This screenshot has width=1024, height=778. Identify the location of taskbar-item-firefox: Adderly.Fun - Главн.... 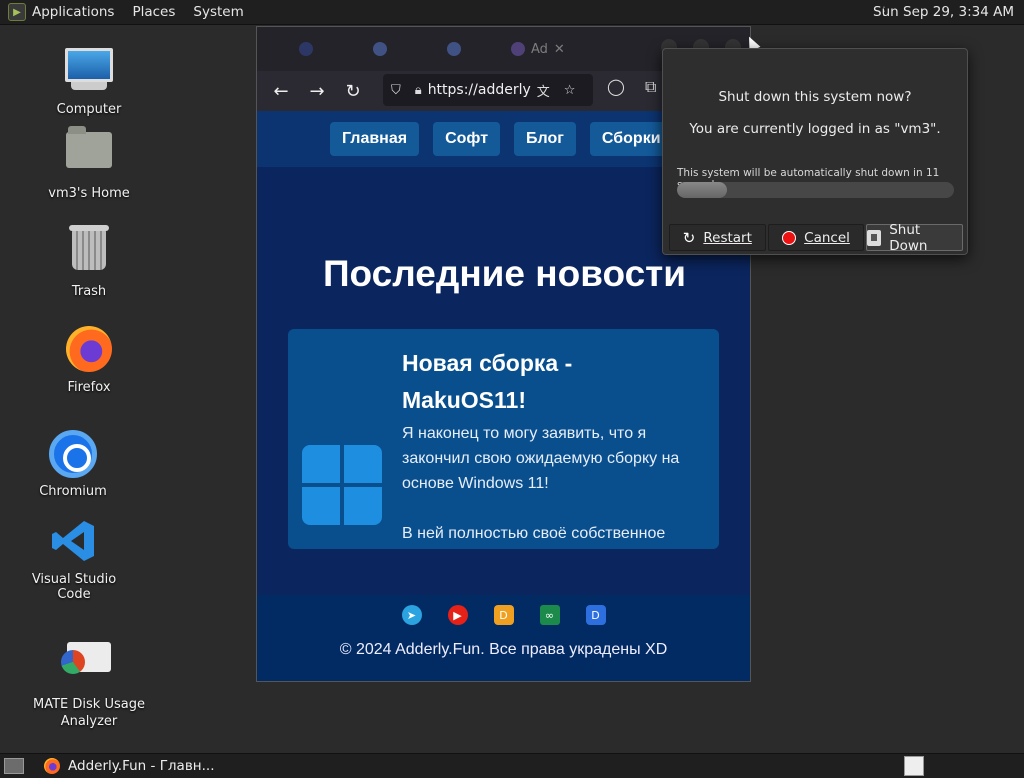
(129, 766).